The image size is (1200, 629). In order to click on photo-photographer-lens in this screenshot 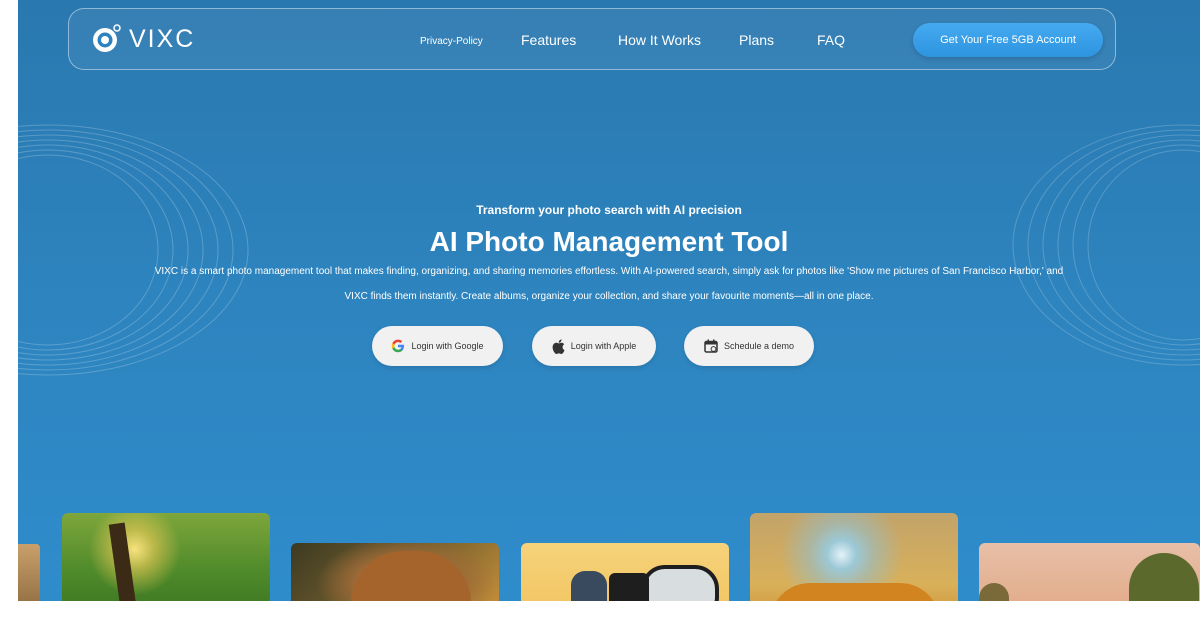, I will do `click(625, 572)`.